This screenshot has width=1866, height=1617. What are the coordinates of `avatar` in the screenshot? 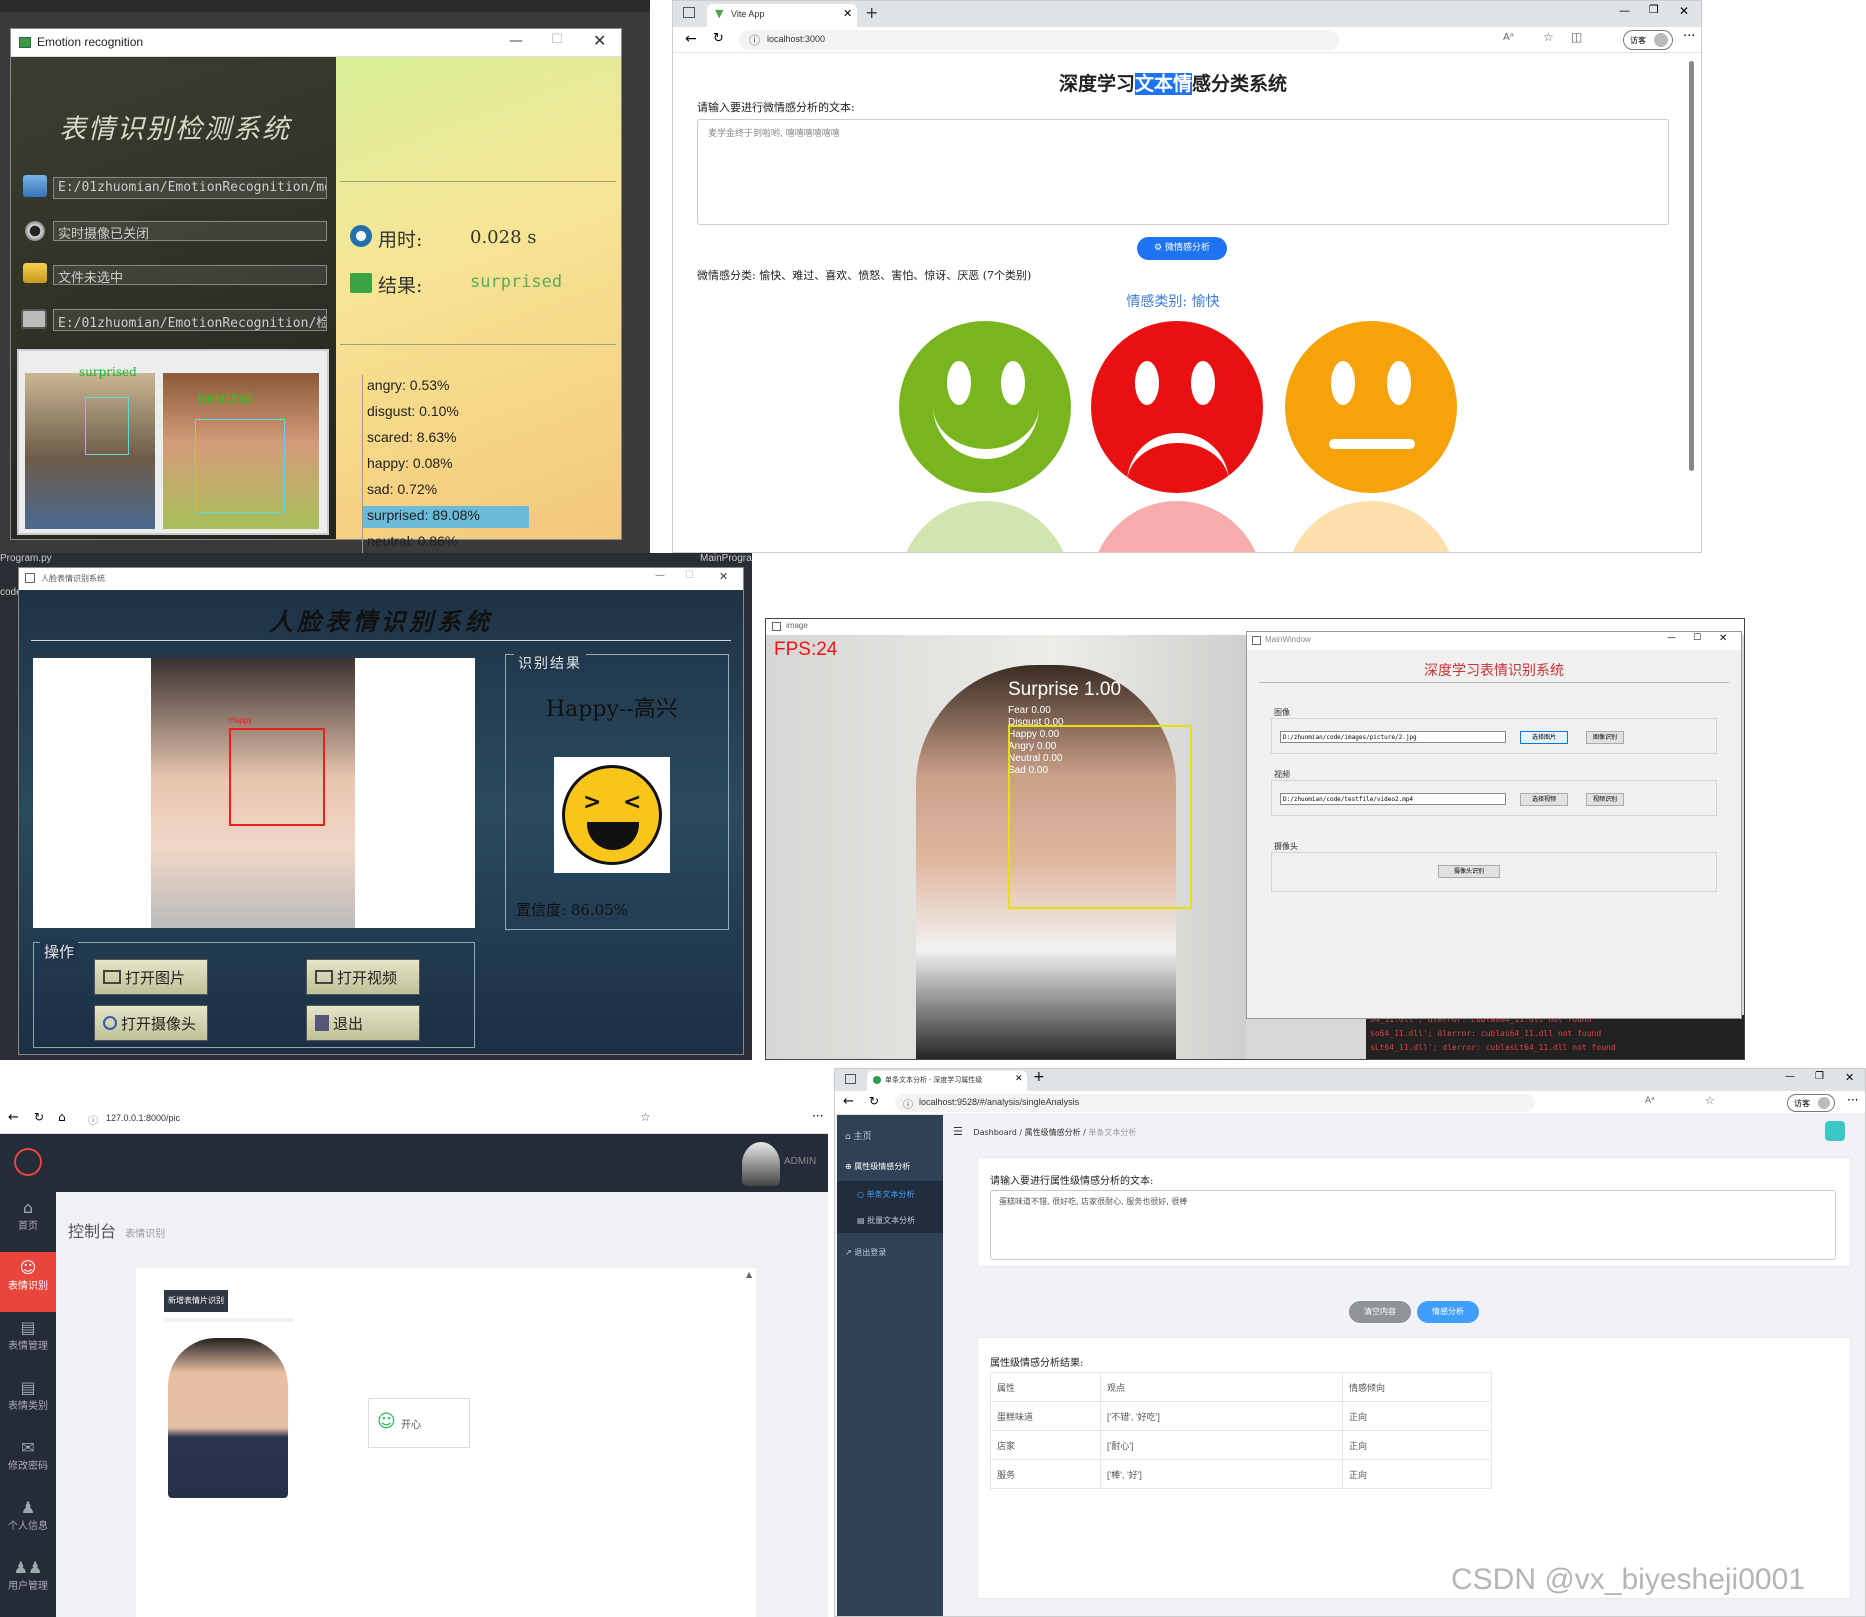 It's located at (761, 1164).